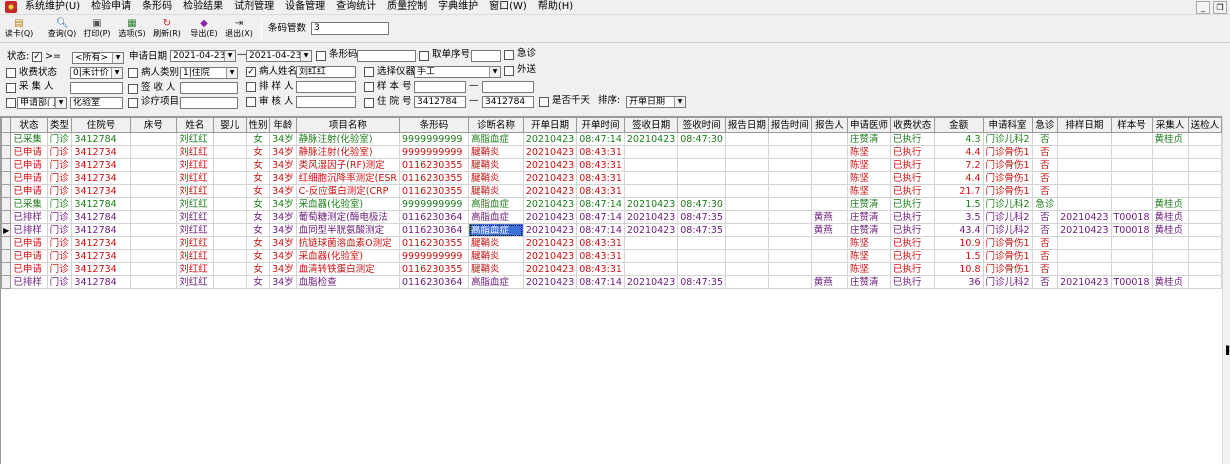  What do you see at coordinates (209, 88) in the screenshot?
I see `receiver-input` at bounding box center [209, 88].